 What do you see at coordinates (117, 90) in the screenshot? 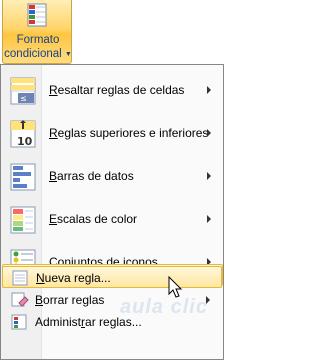
I see `menu-item-label: Resaltar reglas de celdas` at bounding box center [117, 90].